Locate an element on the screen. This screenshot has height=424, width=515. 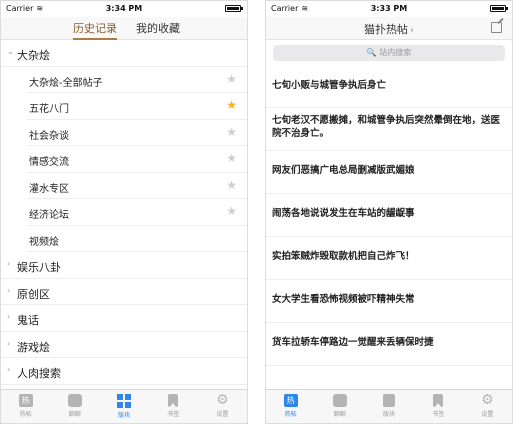
post-title: 实拍笨贼炸毁取款机把自己炸飞！ is located at coordinates (343, 256).